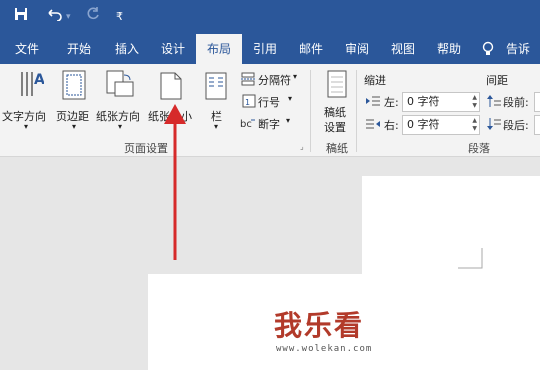 This screenshot has height=370, width=540. What do you see at coordinates (274, 80) in the screenshot?
I see `breaks-button: 分隔符` at bounding box center [274, 80].